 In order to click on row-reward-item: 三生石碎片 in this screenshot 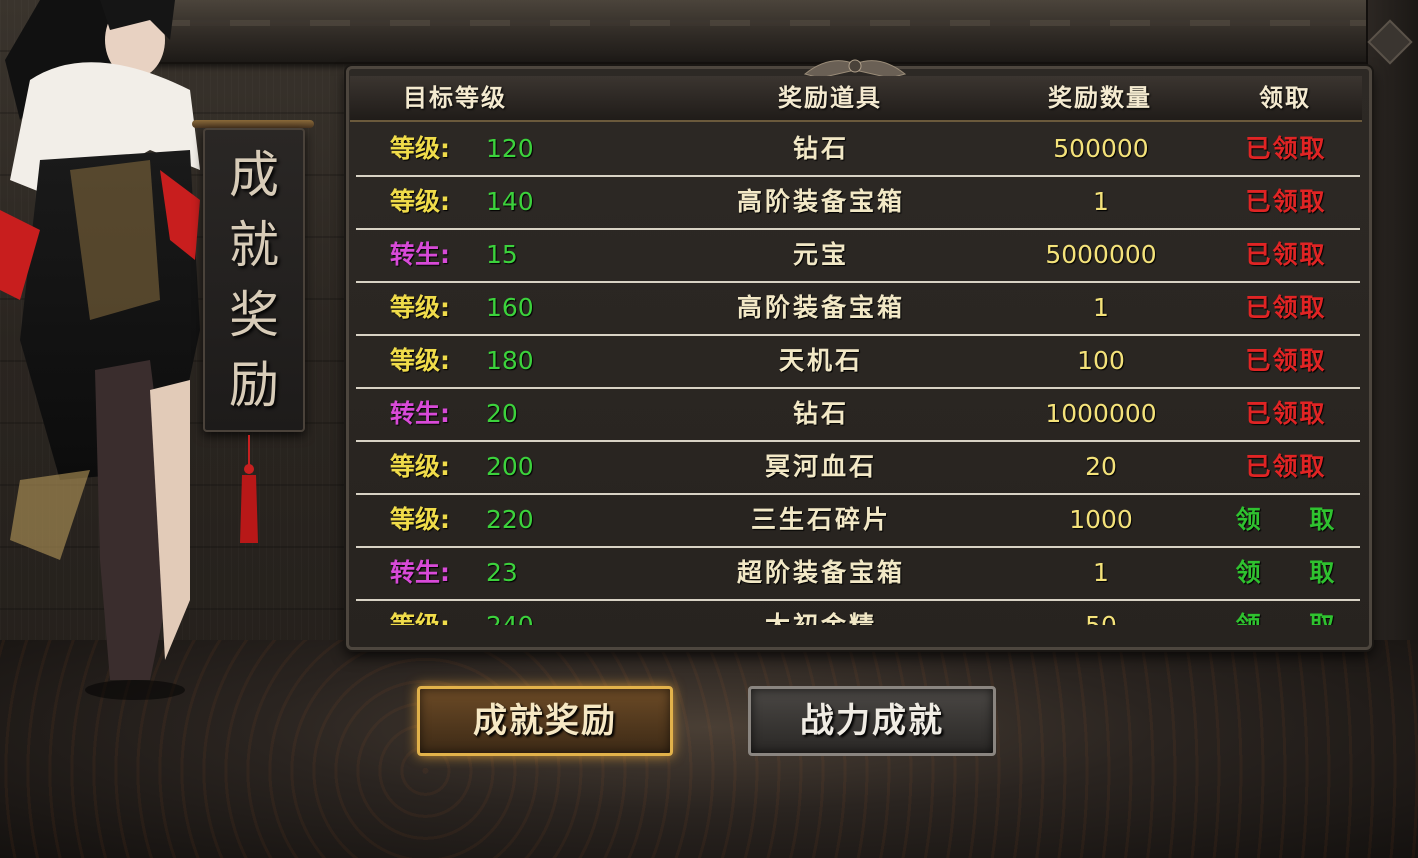, I will do `click(820, 519)`.